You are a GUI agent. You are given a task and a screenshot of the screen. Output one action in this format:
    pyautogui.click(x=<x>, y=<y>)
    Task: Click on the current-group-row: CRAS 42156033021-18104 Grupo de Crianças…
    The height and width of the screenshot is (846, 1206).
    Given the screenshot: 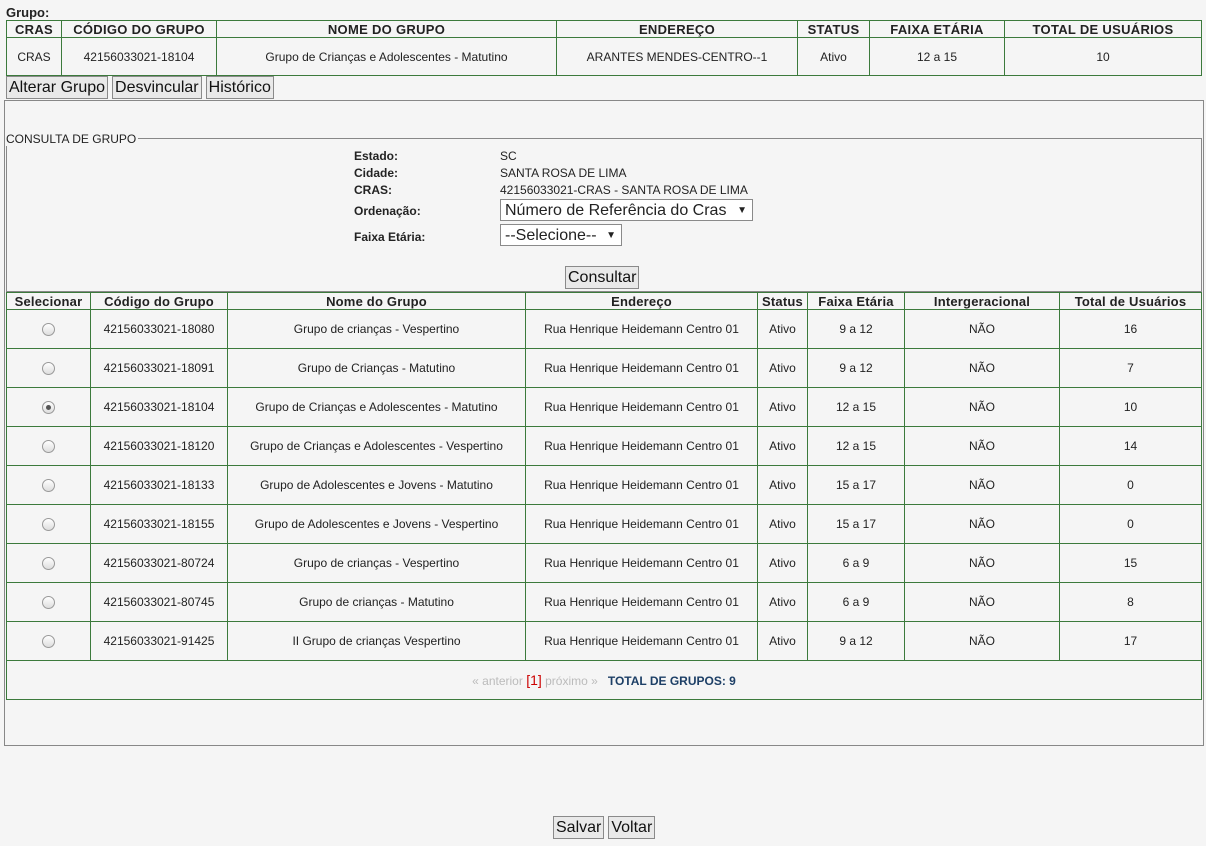 What is the action you would take?
    pyautogui.click(x=604, y=56)
    